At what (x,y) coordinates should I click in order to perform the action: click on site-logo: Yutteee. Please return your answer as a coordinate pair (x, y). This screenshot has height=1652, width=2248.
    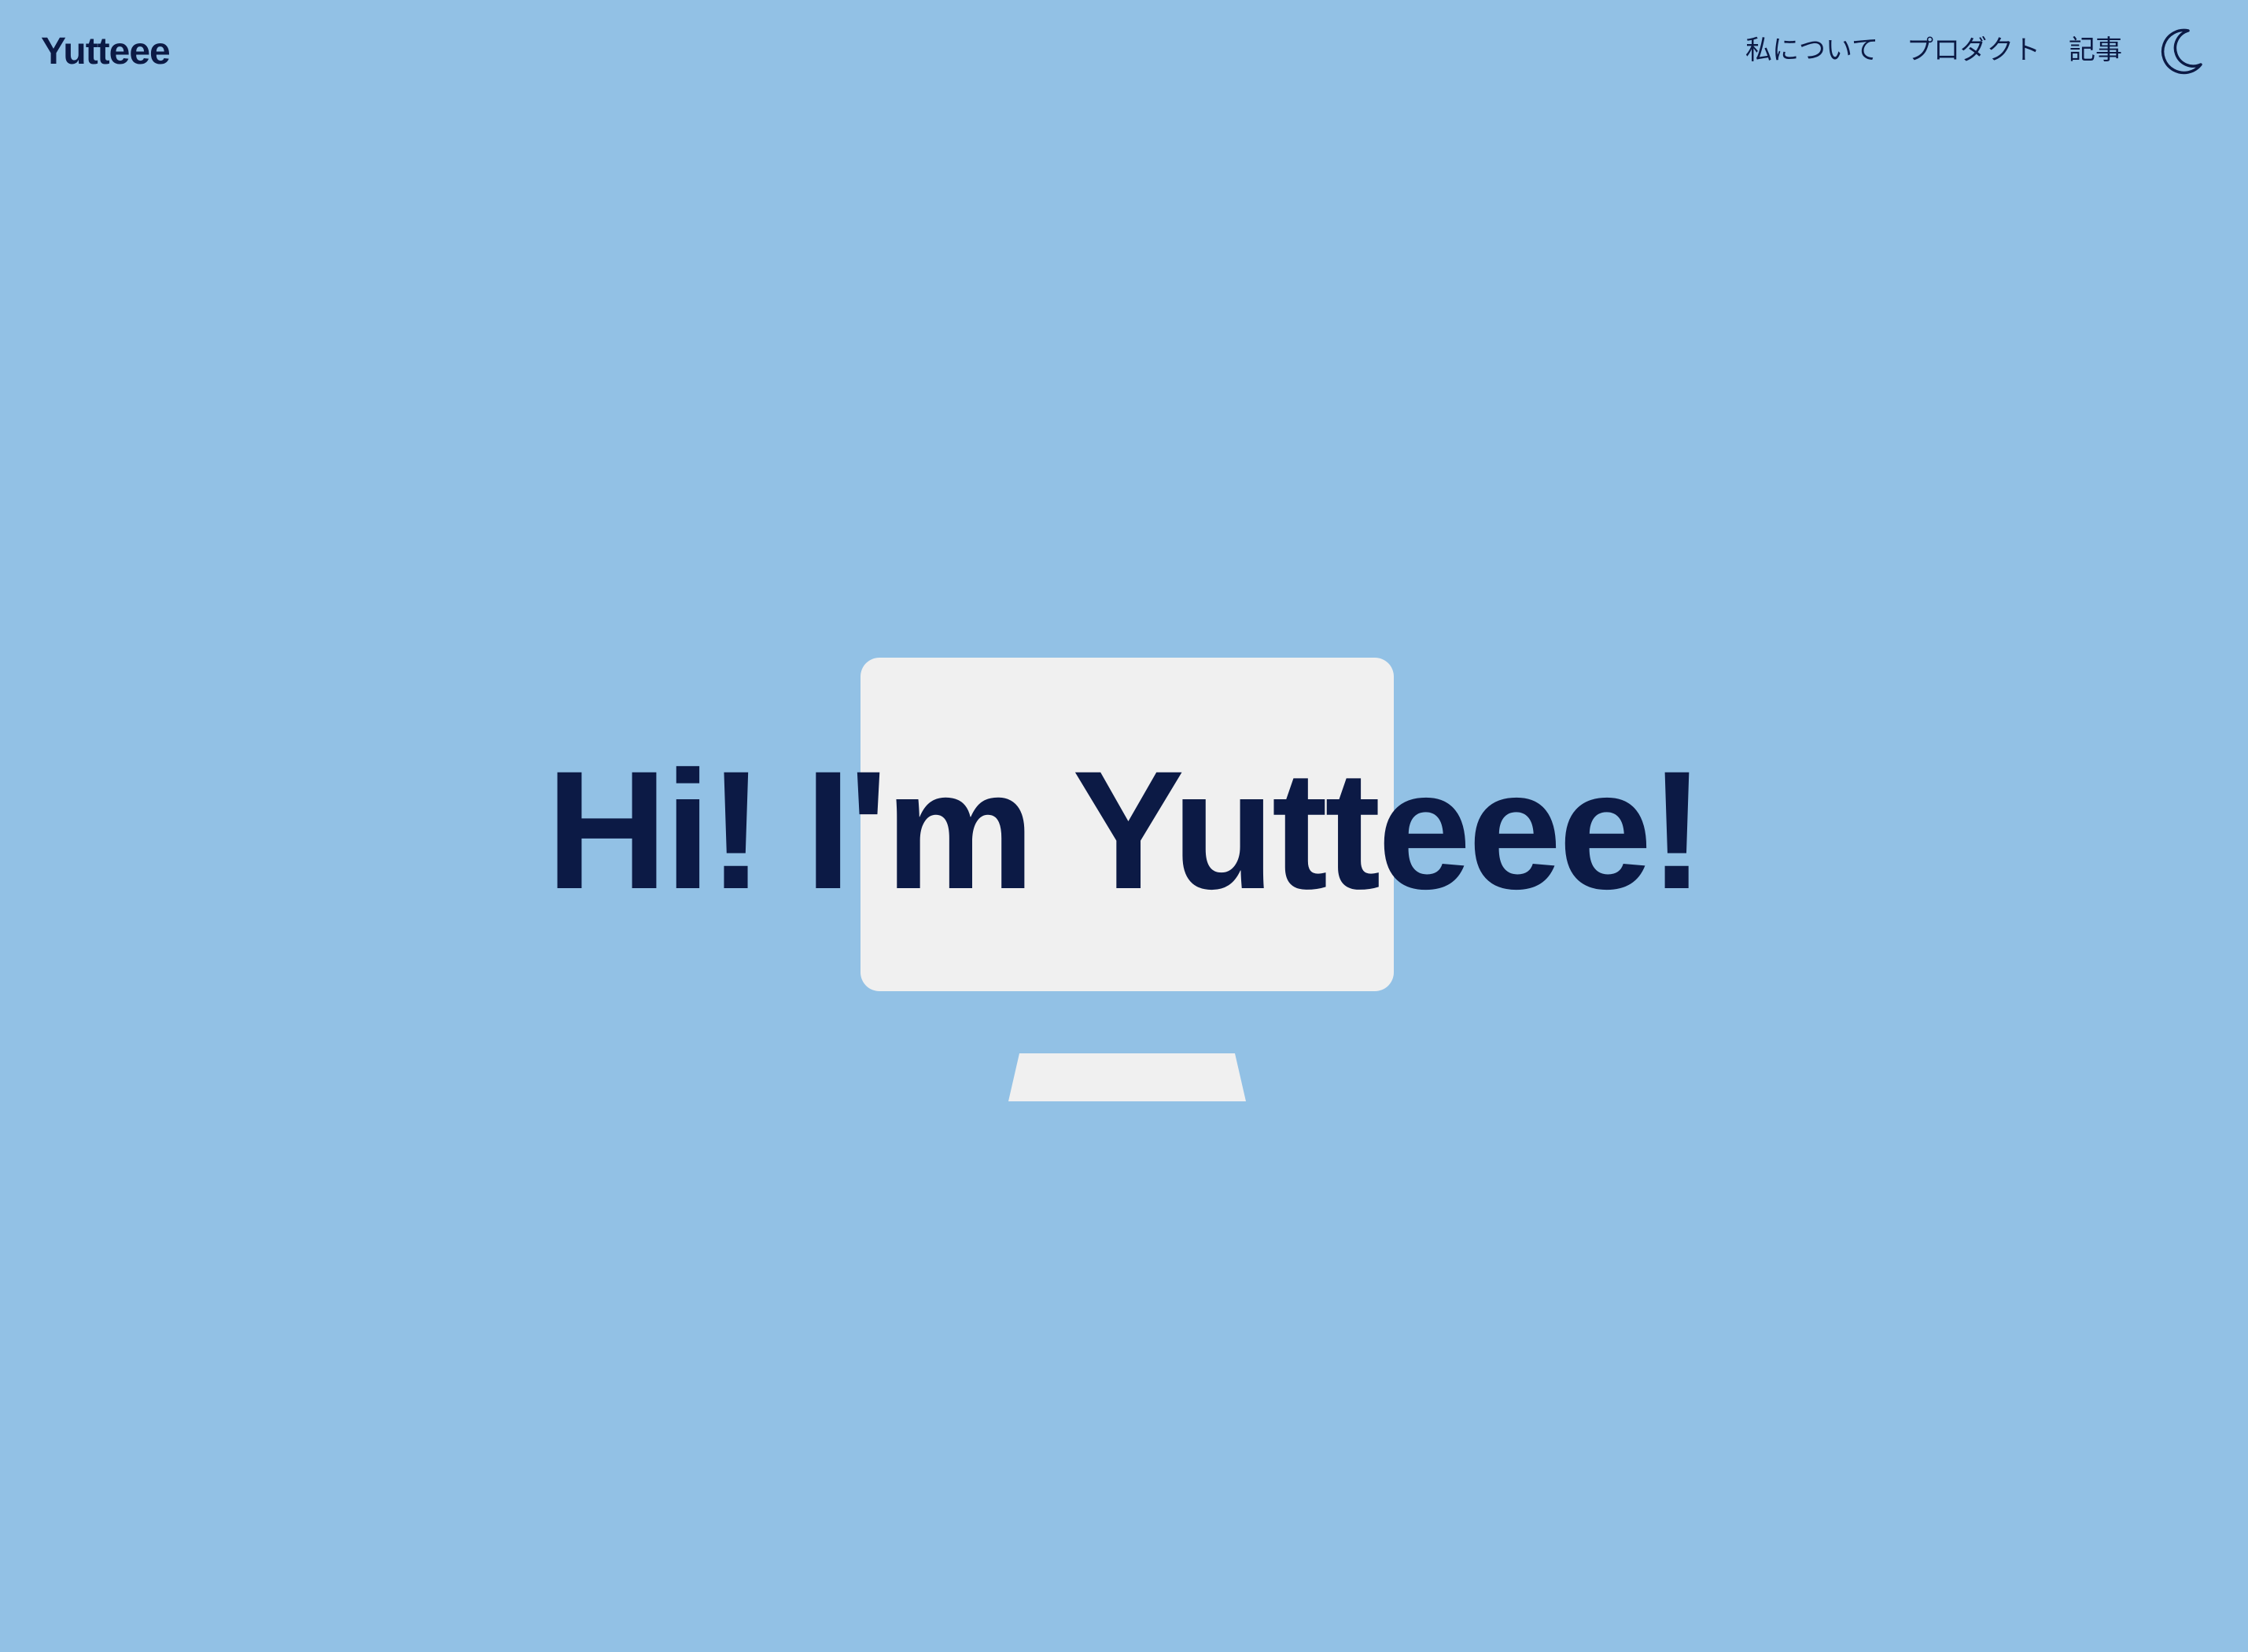
    Looking at the image, I should click on (106, 52).